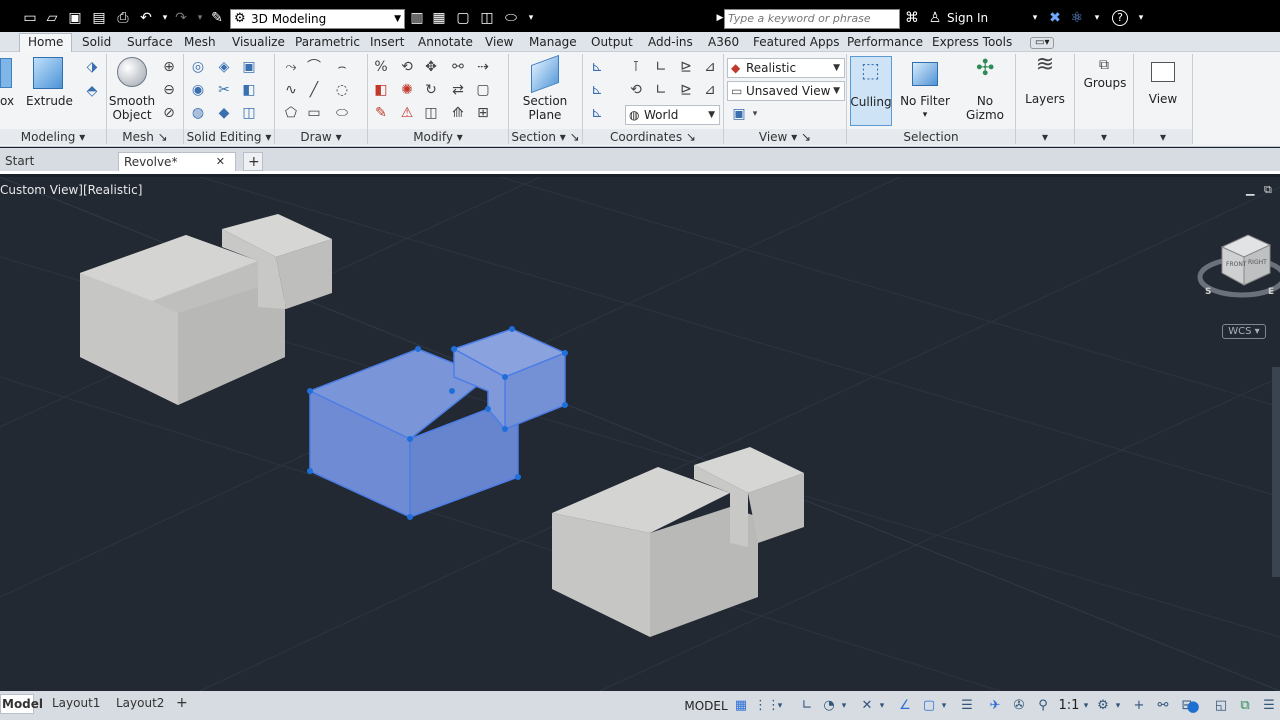  I want to click on annotation-visibility-icon: ⚲, so click(1043, 706).